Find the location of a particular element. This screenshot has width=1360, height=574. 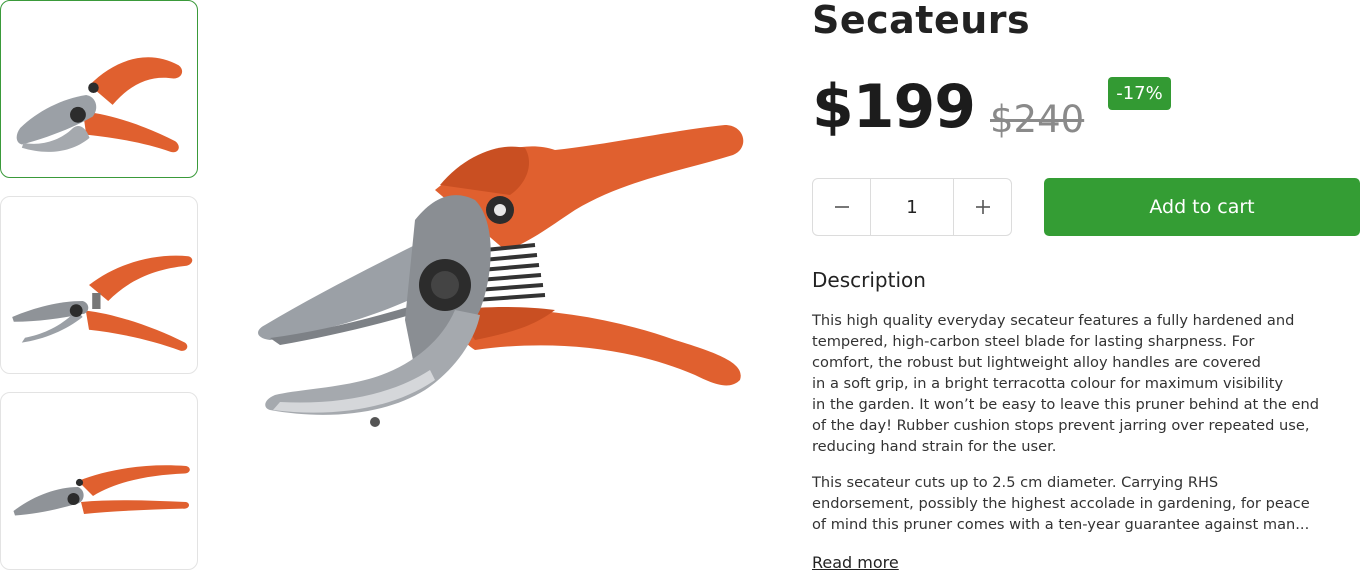

product-price: $199 is located at coordinates (894, 107).